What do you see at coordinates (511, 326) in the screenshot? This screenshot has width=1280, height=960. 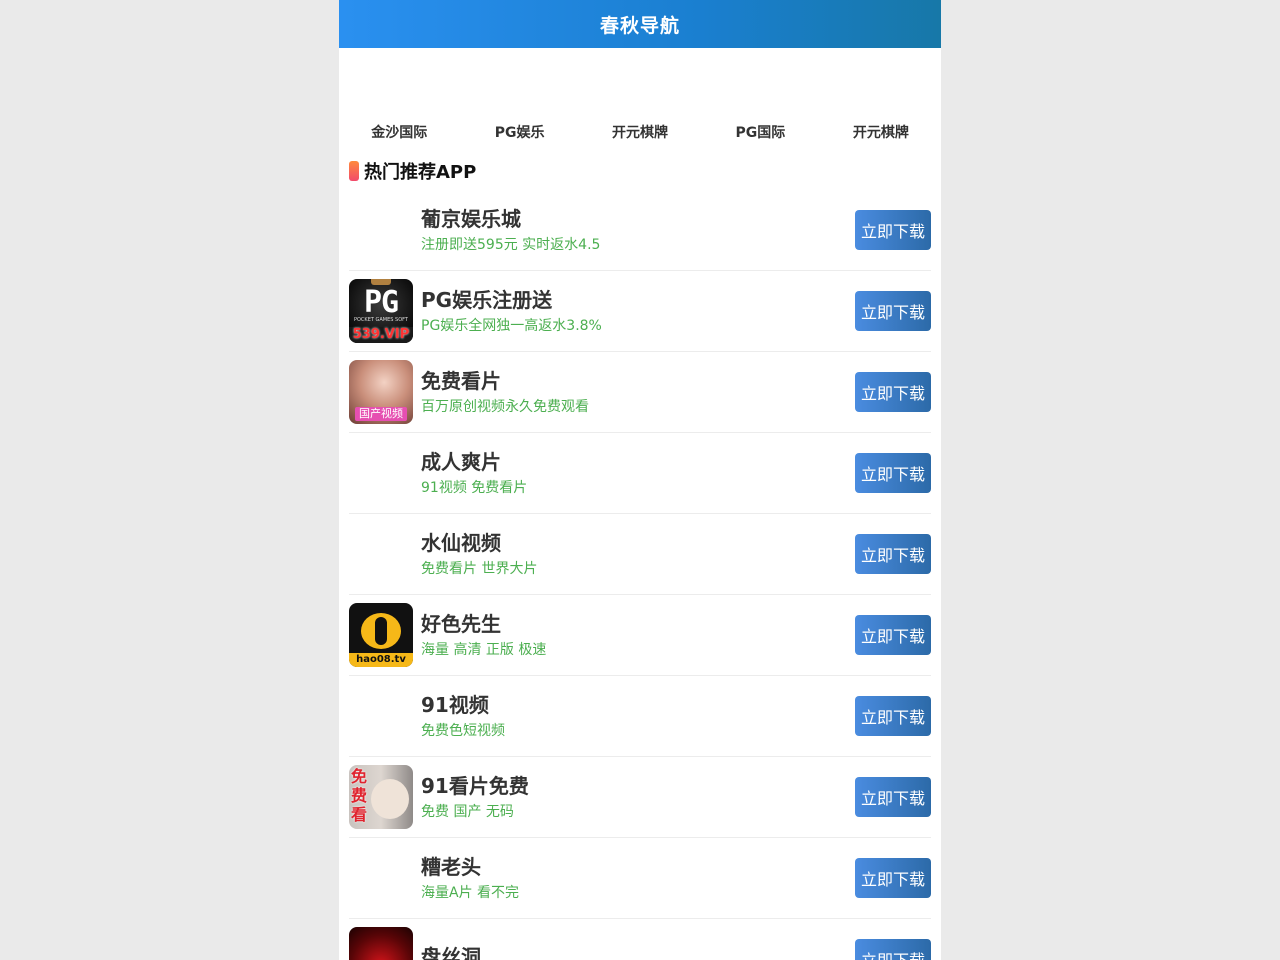 I see `app-description: PG娱乐全网独一高返水3.8%` at bounding box center [511, 326].